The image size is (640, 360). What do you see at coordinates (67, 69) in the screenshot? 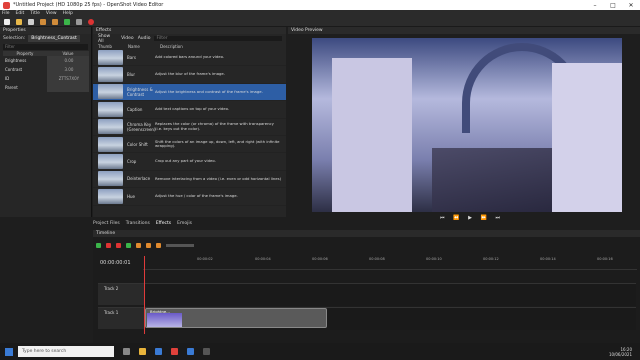
I see `property-value: 3.00` at bounding box center [67, 69].